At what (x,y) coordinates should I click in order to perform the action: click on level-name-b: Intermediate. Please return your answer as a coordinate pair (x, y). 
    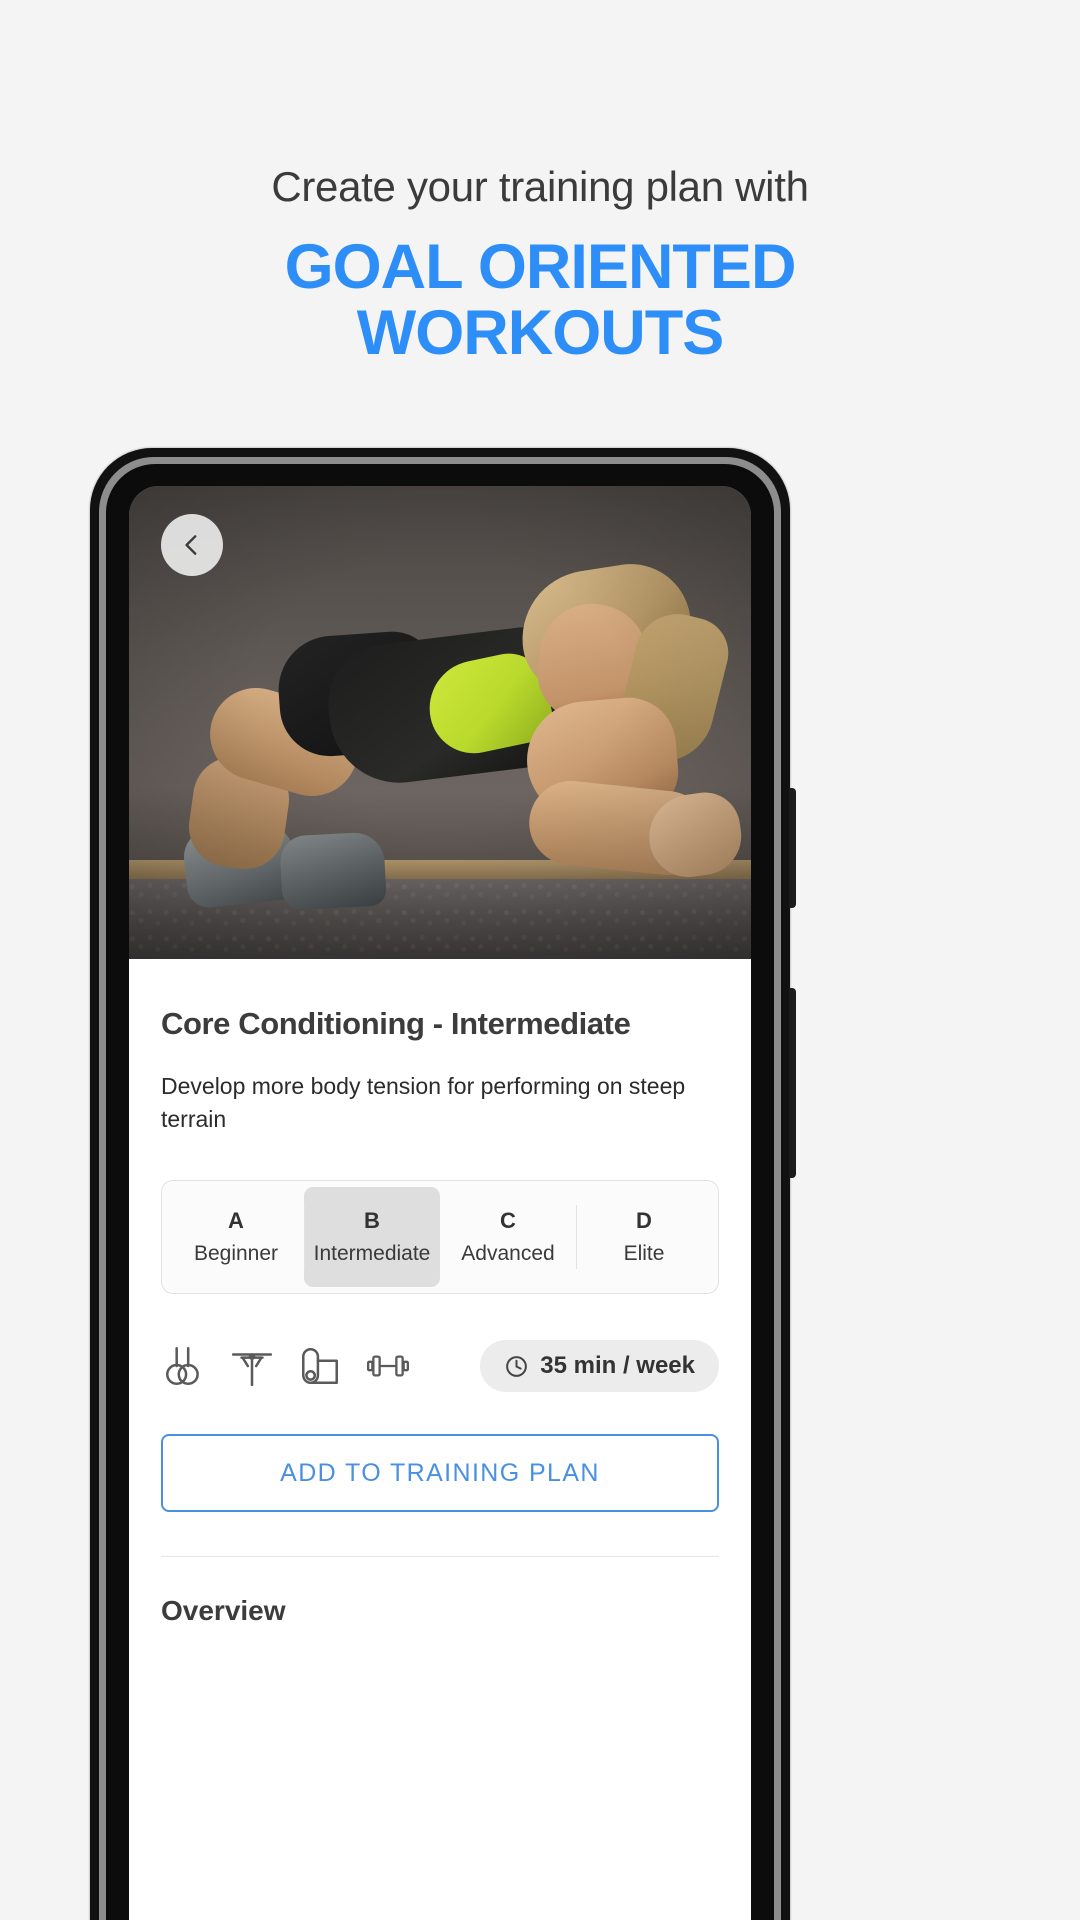
    Looking at the image, I should click on (372, 1254).